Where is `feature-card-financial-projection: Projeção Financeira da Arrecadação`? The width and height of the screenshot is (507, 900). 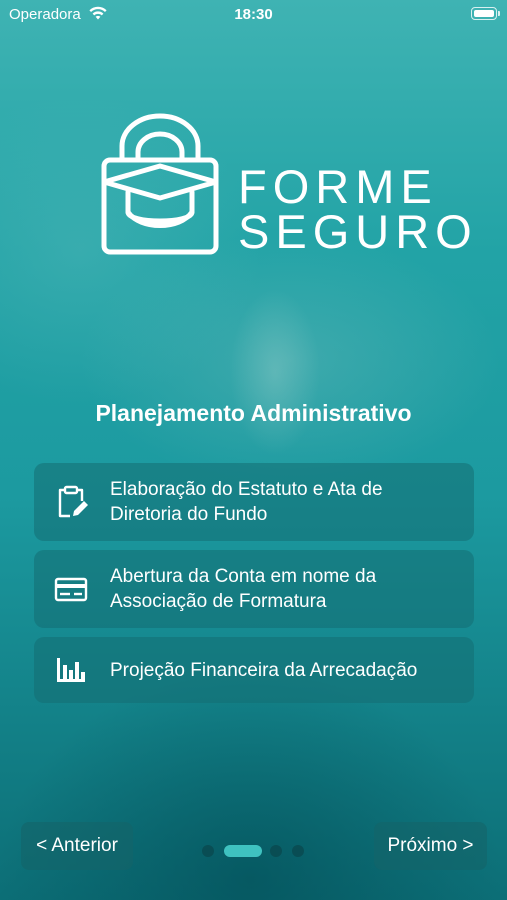 feature-card-financial-projection: Projeção Financeira da Arrecadação is located at coordinates (254, 670).